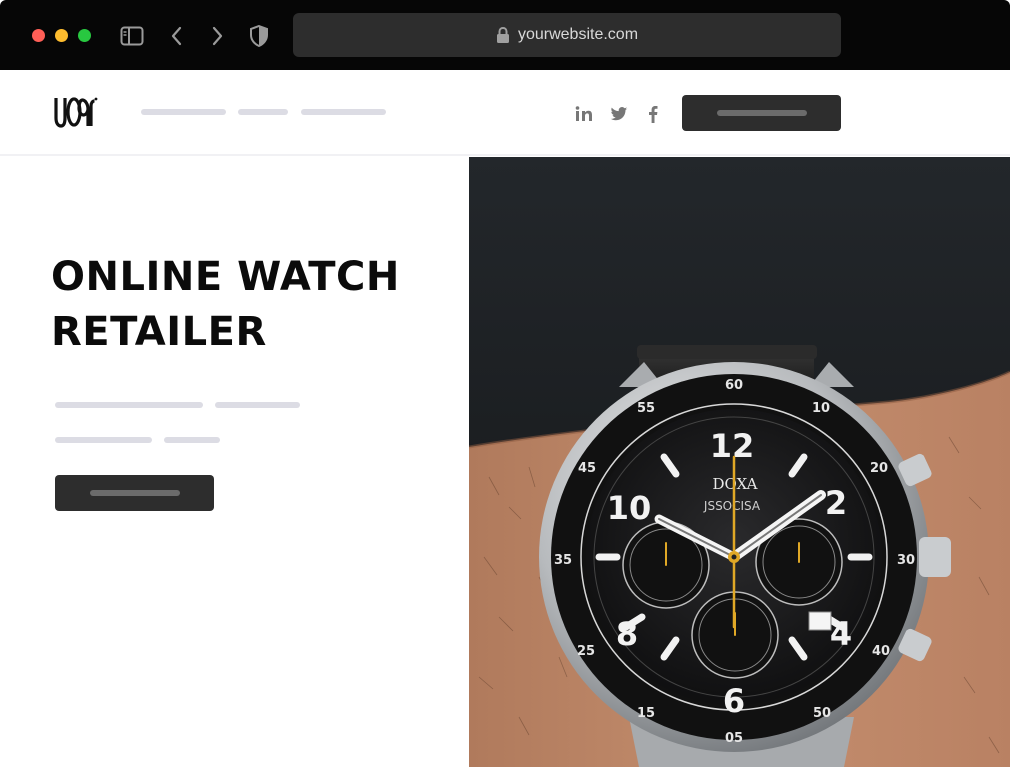 Image resolution: width=1010 pixels, height=767 pixels. Describe the element at coordinates (627, 634) in the screenshot. I see `watch-numeral-8: 8` at that location.